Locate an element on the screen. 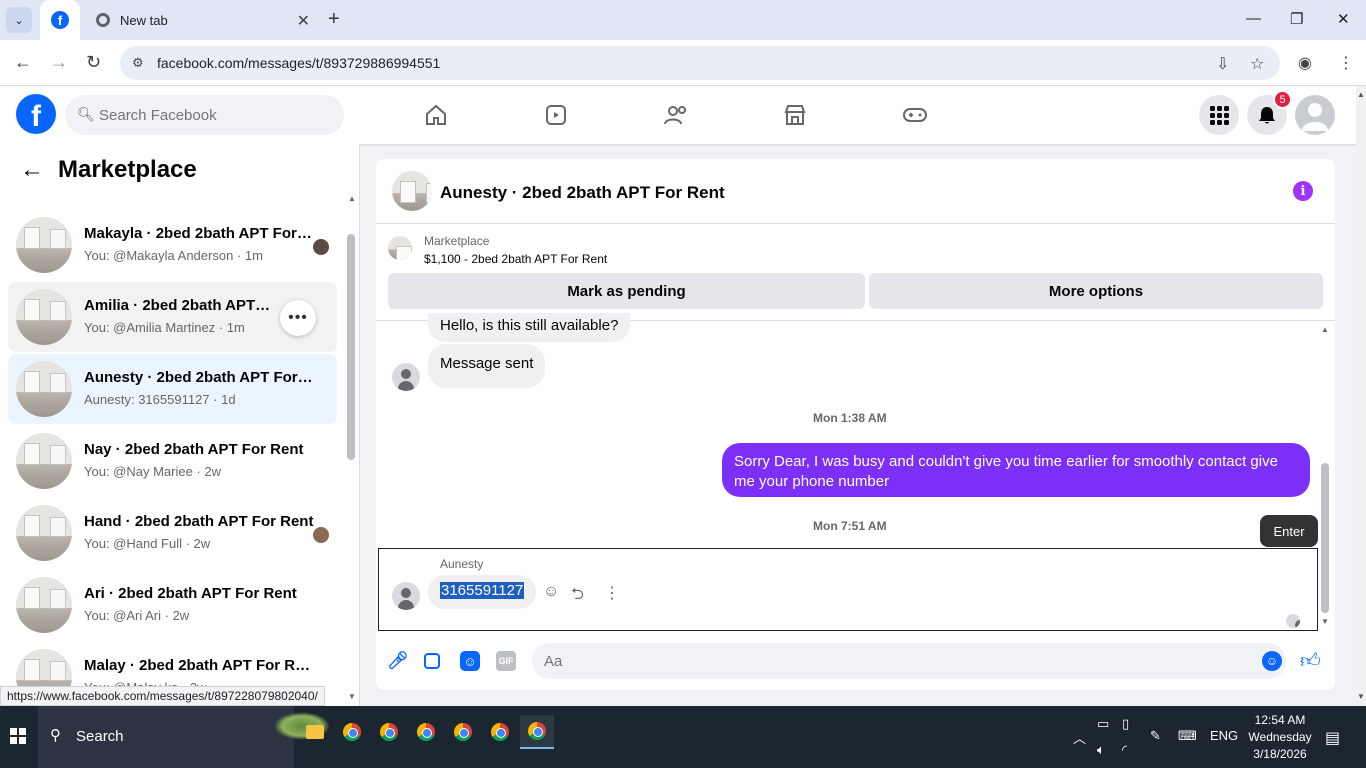  search-icon: 🔍︎ is located at coordinates (86, 114).